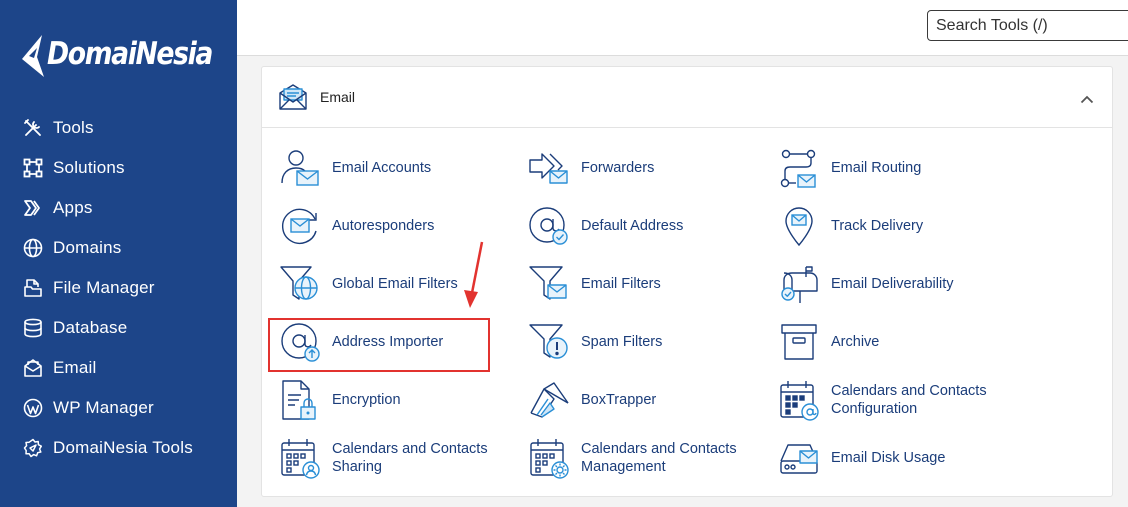 This screenshot has height=507, width=1128. What do you see at coordinates (338, 97) in the screenshot?
I see `panel-title: Email` at bounding box center [338, 97].